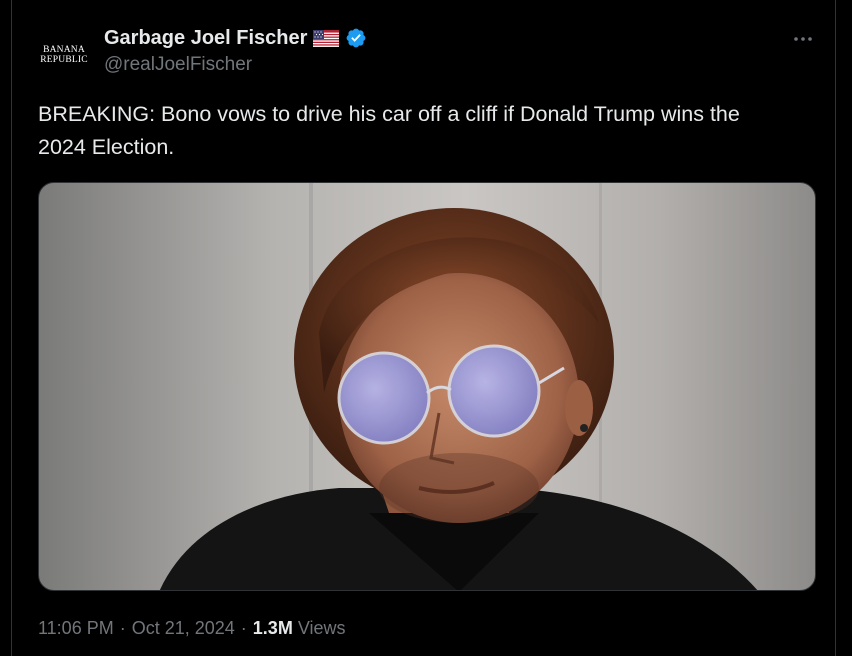  What do you see at coordinates (178, 65) in the screenshot?
I see `author-handle: @realJoelFischer` at bounding box center [178, 65].